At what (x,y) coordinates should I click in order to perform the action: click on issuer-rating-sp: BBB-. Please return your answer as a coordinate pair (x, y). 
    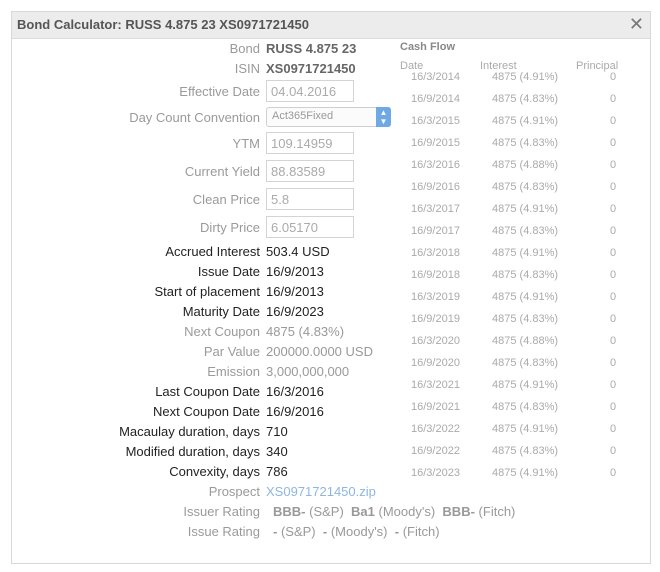
    Looking at the image, I should click on (289, 511).